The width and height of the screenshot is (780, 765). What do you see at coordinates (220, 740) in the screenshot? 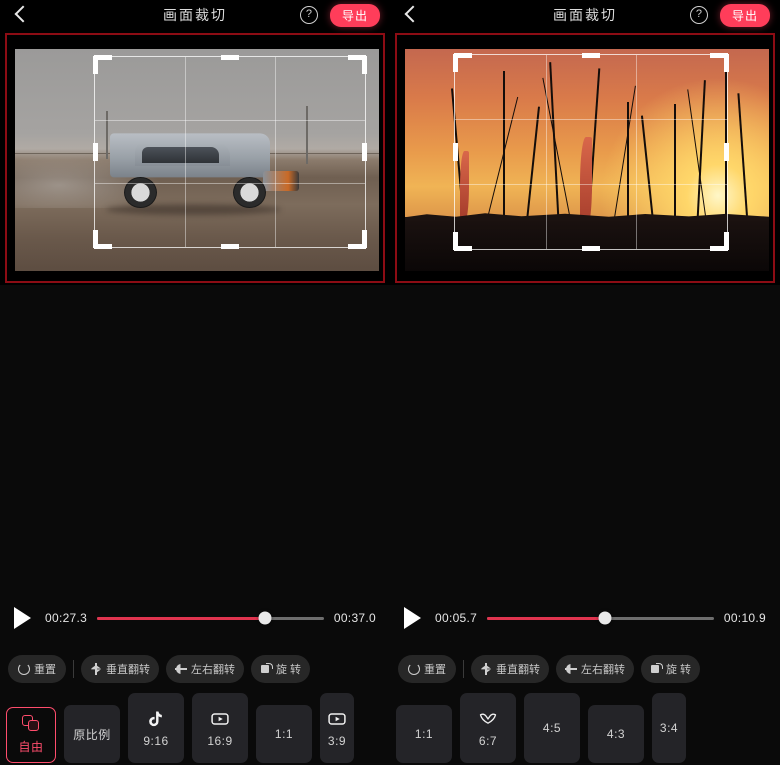
I see `ratio-label: 16:9` at bounding box center [220, 740].